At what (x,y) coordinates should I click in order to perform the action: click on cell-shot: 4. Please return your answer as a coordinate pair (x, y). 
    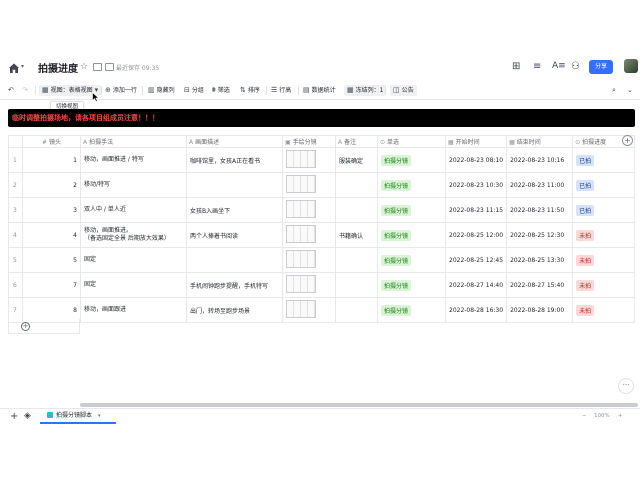
    Looking at the image, I should click on (51, 235).